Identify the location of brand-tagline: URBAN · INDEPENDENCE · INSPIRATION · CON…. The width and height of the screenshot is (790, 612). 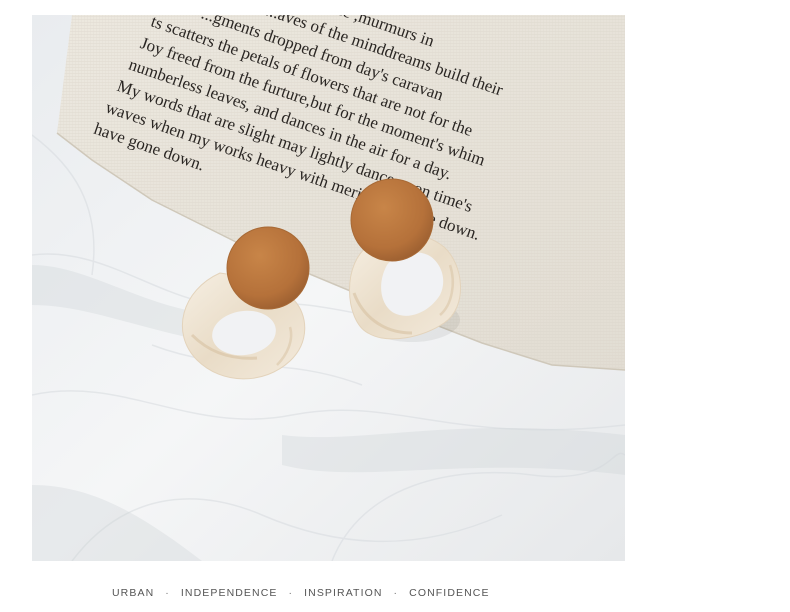
(301, 593).